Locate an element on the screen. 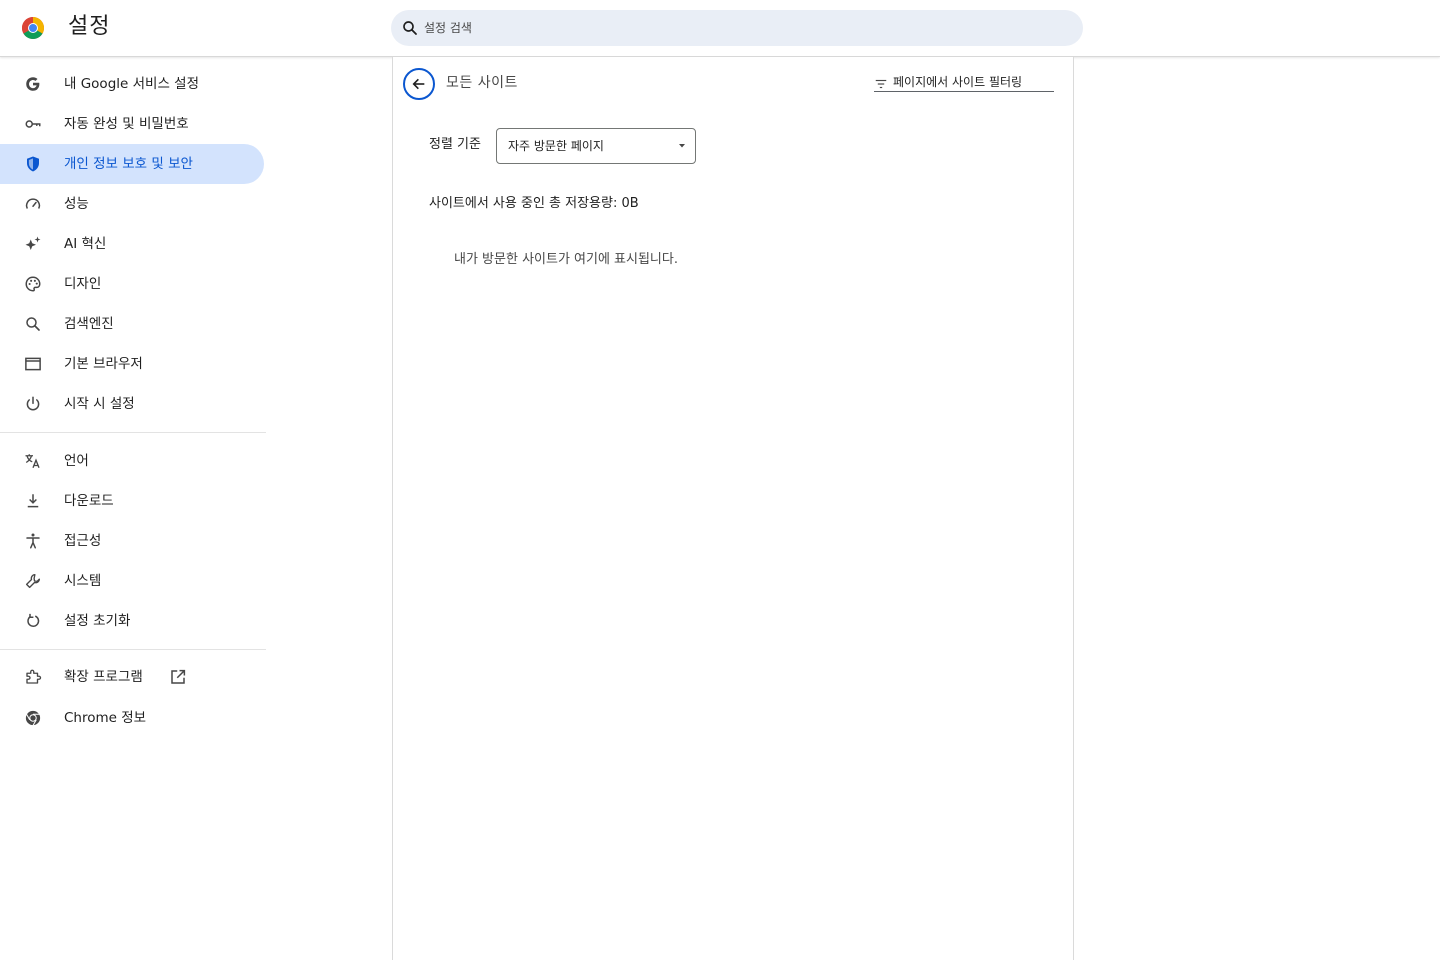 The height and width of the screenshot is (960, 1440). sort-label: 정렬 기준 is located at coordinates (455, 144).